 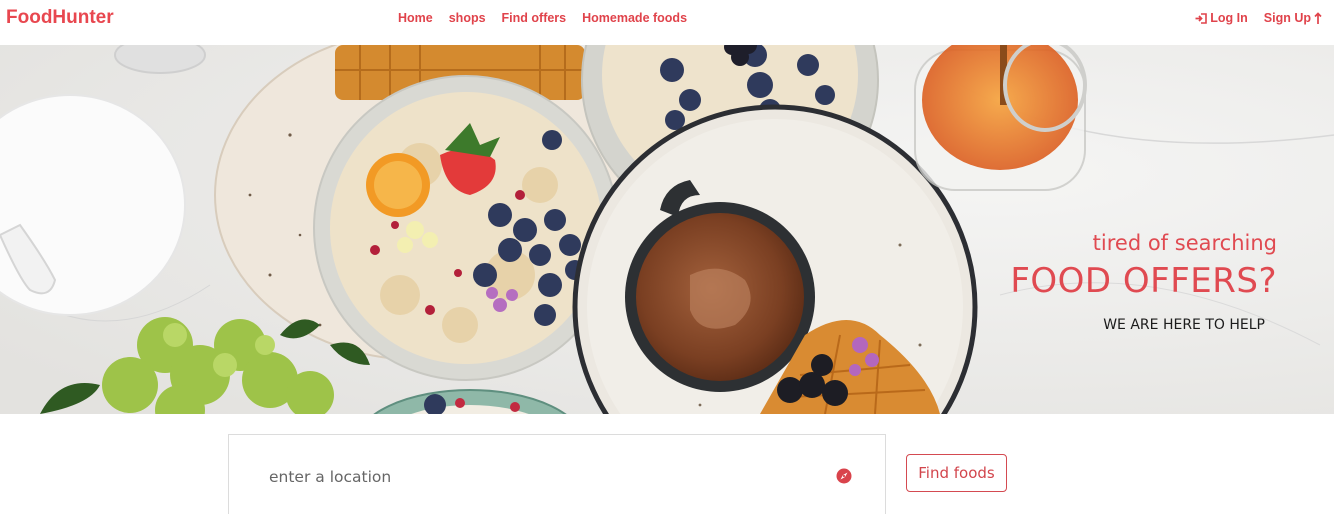 I want to click on nav-link-find-offers: Find offers, so click(x=534, y=18).